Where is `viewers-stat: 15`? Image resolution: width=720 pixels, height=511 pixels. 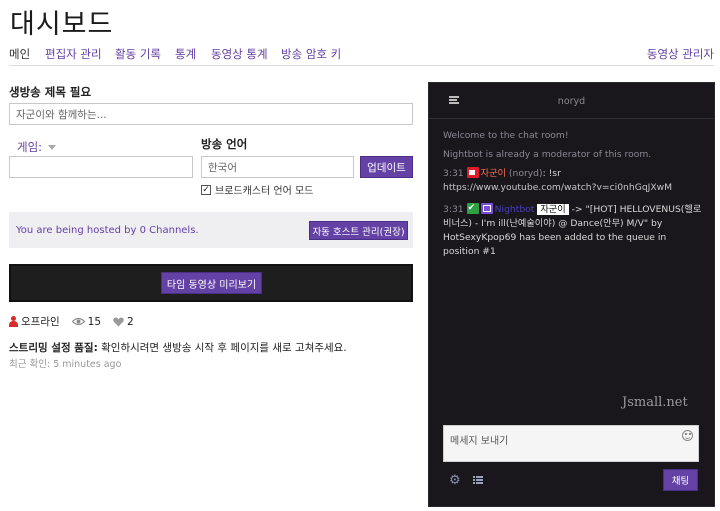 viewers-stat: 15 is located at coordinates (86, 321).